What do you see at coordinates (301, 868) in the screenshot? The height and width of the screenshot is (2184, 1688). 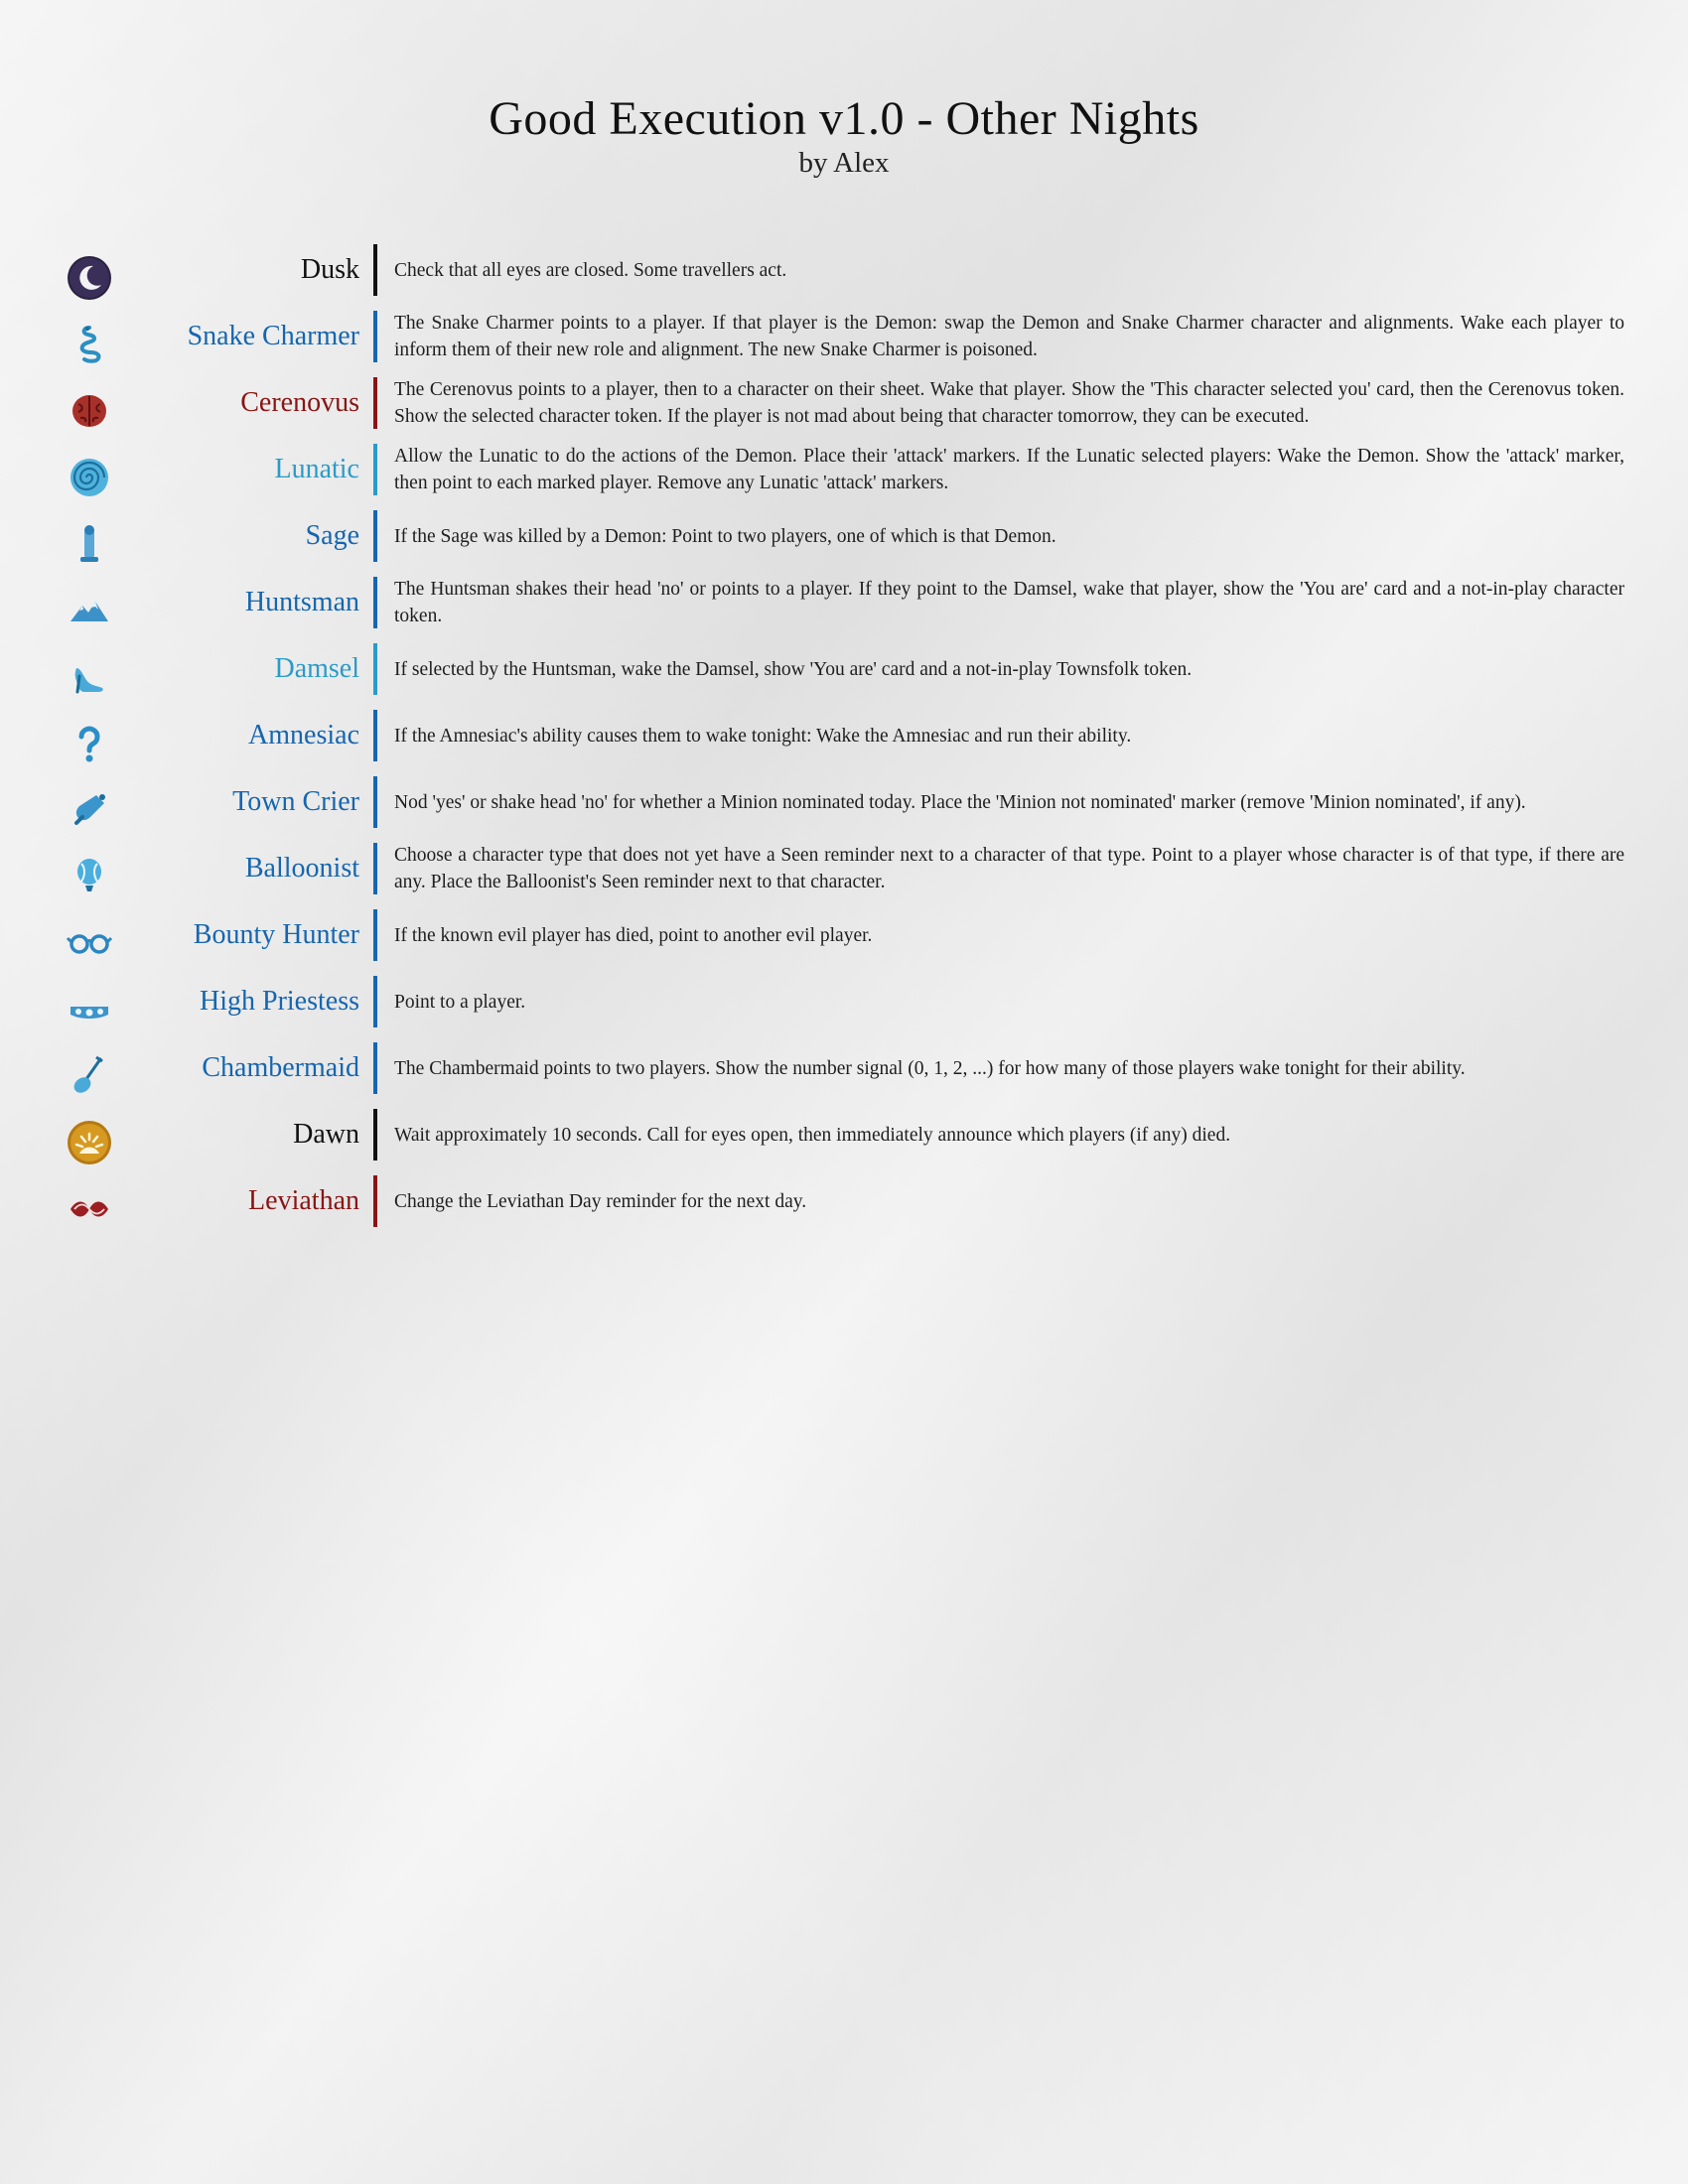 I see `character-name: Balloonist` at bounding box center [301, 868].